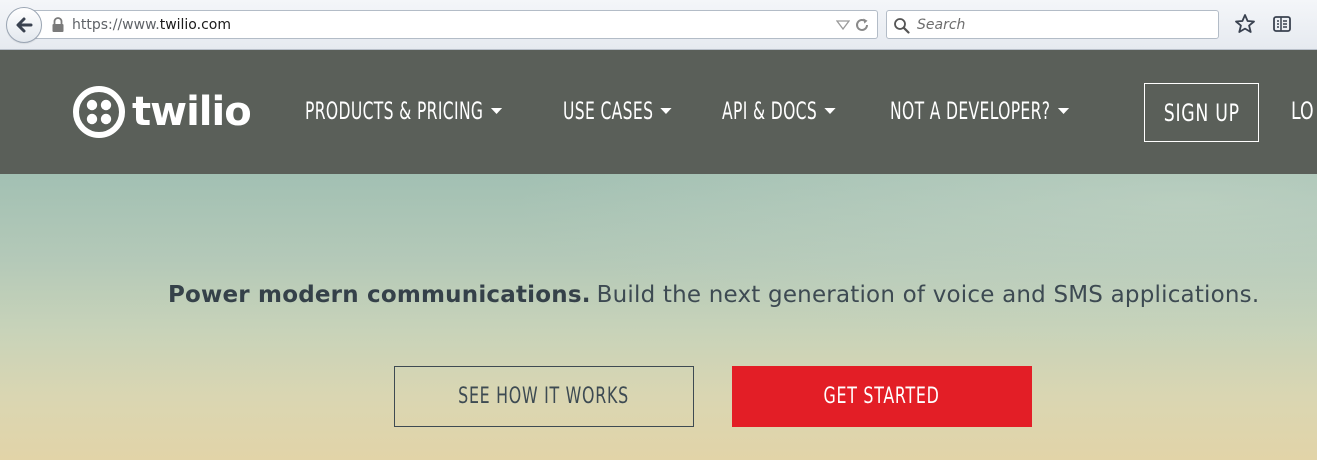 The height and width of the screenshot is (460, 1317). I want to click on tagline-bold: Power modern communications., so click(379, 295).